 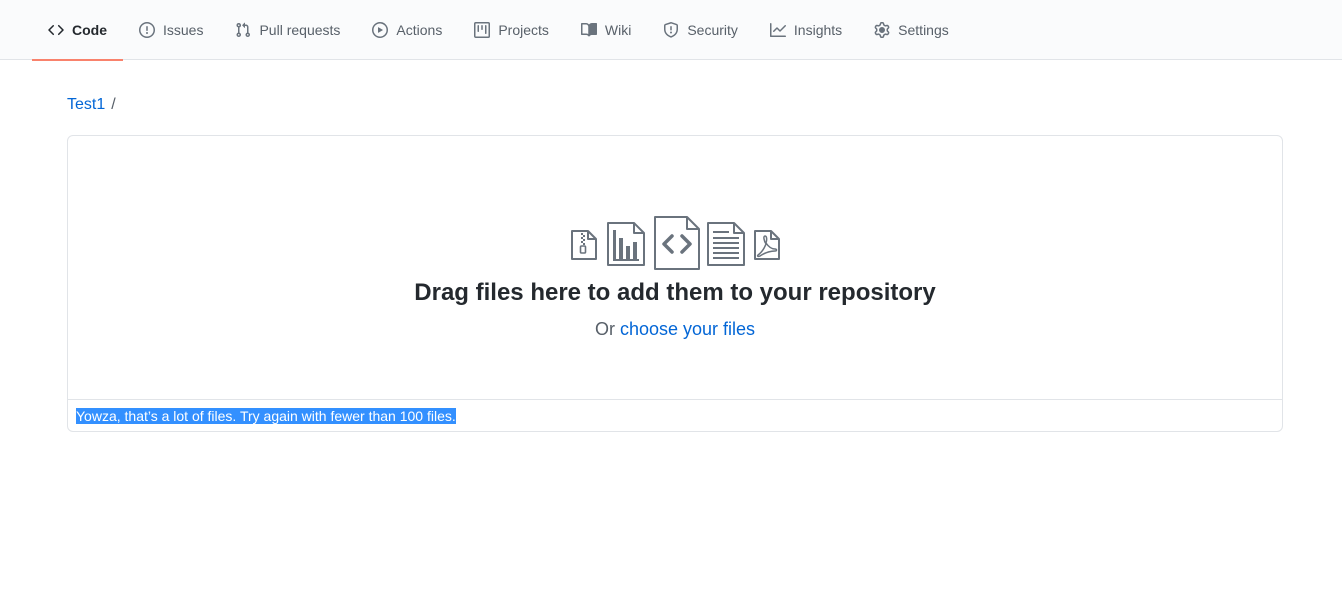 I want to click on project-icon, so click(x=482, y=29).